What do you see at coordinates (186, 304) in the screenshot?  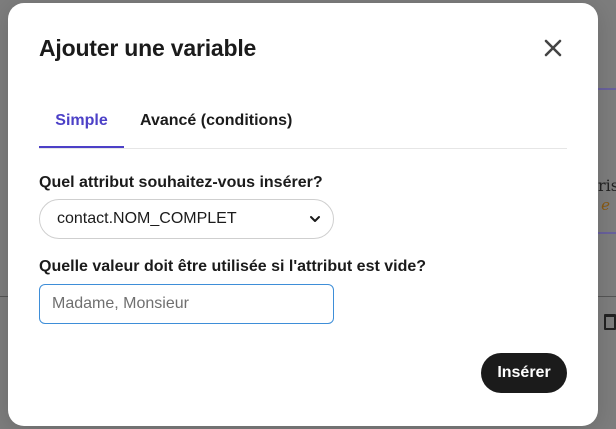 I see `default-value-input` at bounding box center [186, 304].